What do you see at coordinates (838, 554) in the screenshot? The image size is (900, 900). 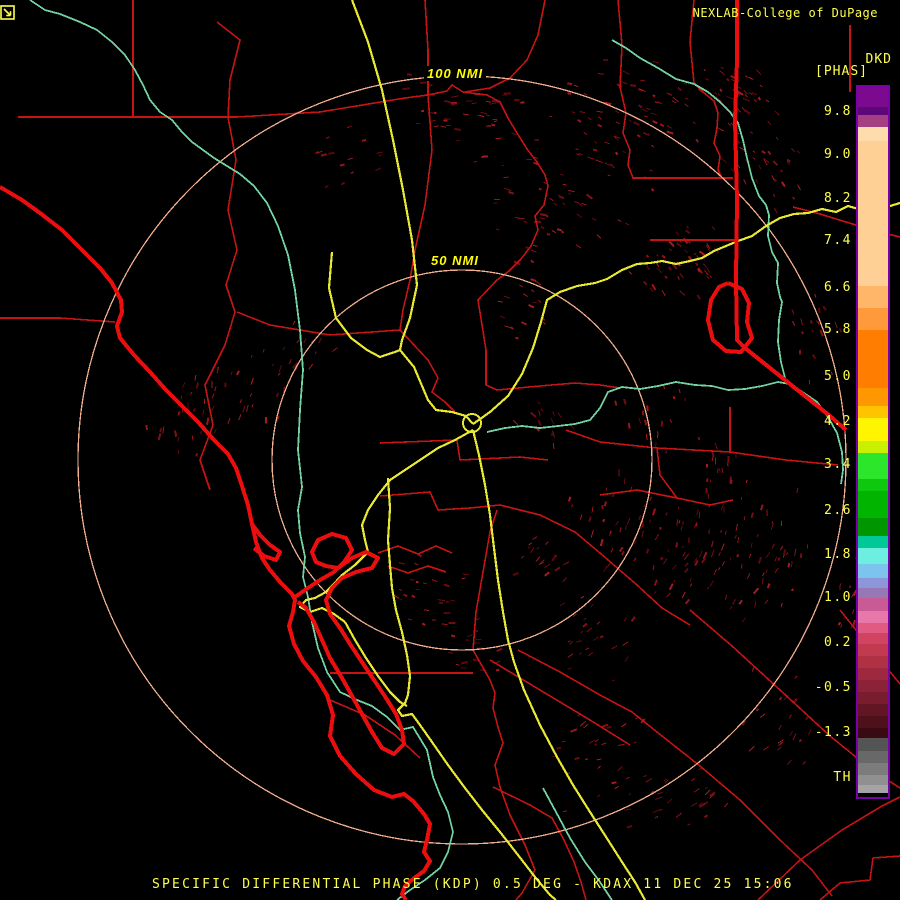 I see `colorbar-tick-1.8: 1.8` at bounding box center [838, 554].